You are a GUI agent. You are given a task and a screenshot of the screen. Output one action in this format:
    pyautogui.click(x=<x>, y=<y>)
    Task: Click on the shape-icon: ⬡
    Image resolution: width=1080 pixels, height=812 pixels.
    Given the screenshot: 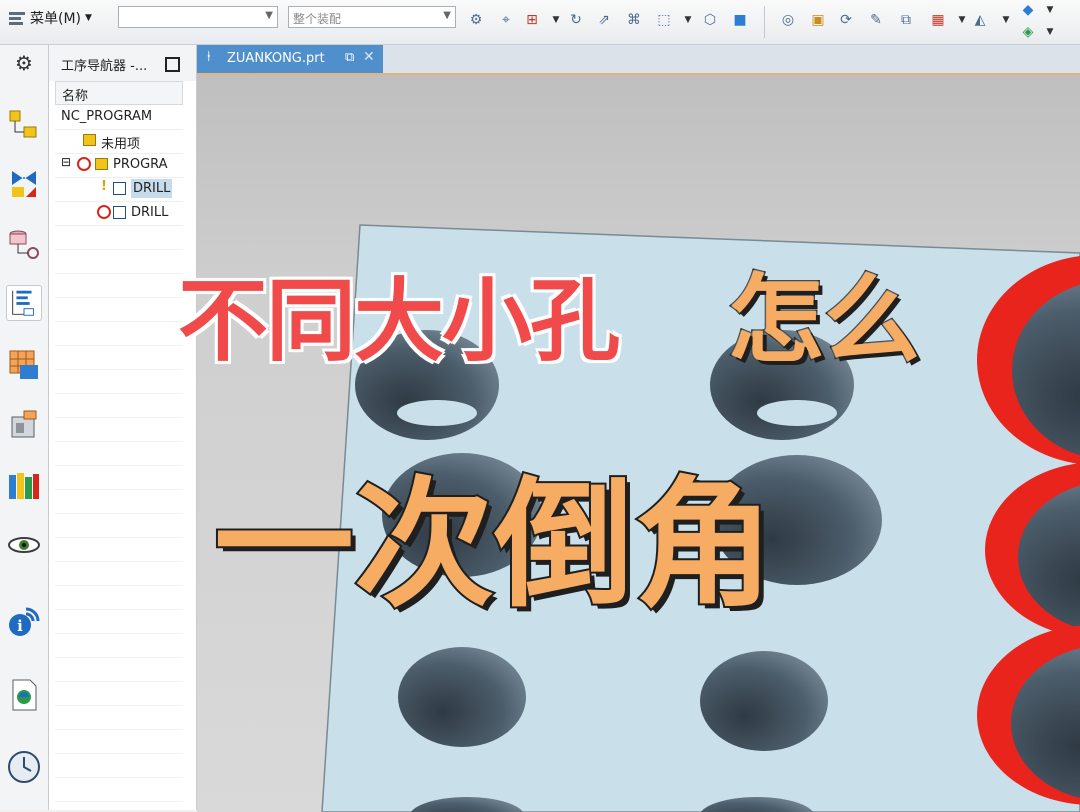 What is the action you would take?
    pyautogui.click(x=710, y=20)
    